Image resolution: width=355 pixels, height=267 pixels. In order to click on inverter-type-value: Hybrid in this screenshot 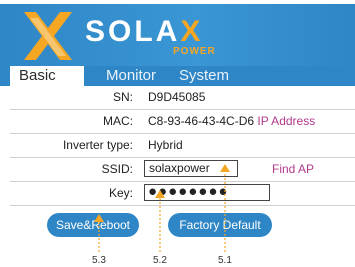, I will do `click(165, 145)`.